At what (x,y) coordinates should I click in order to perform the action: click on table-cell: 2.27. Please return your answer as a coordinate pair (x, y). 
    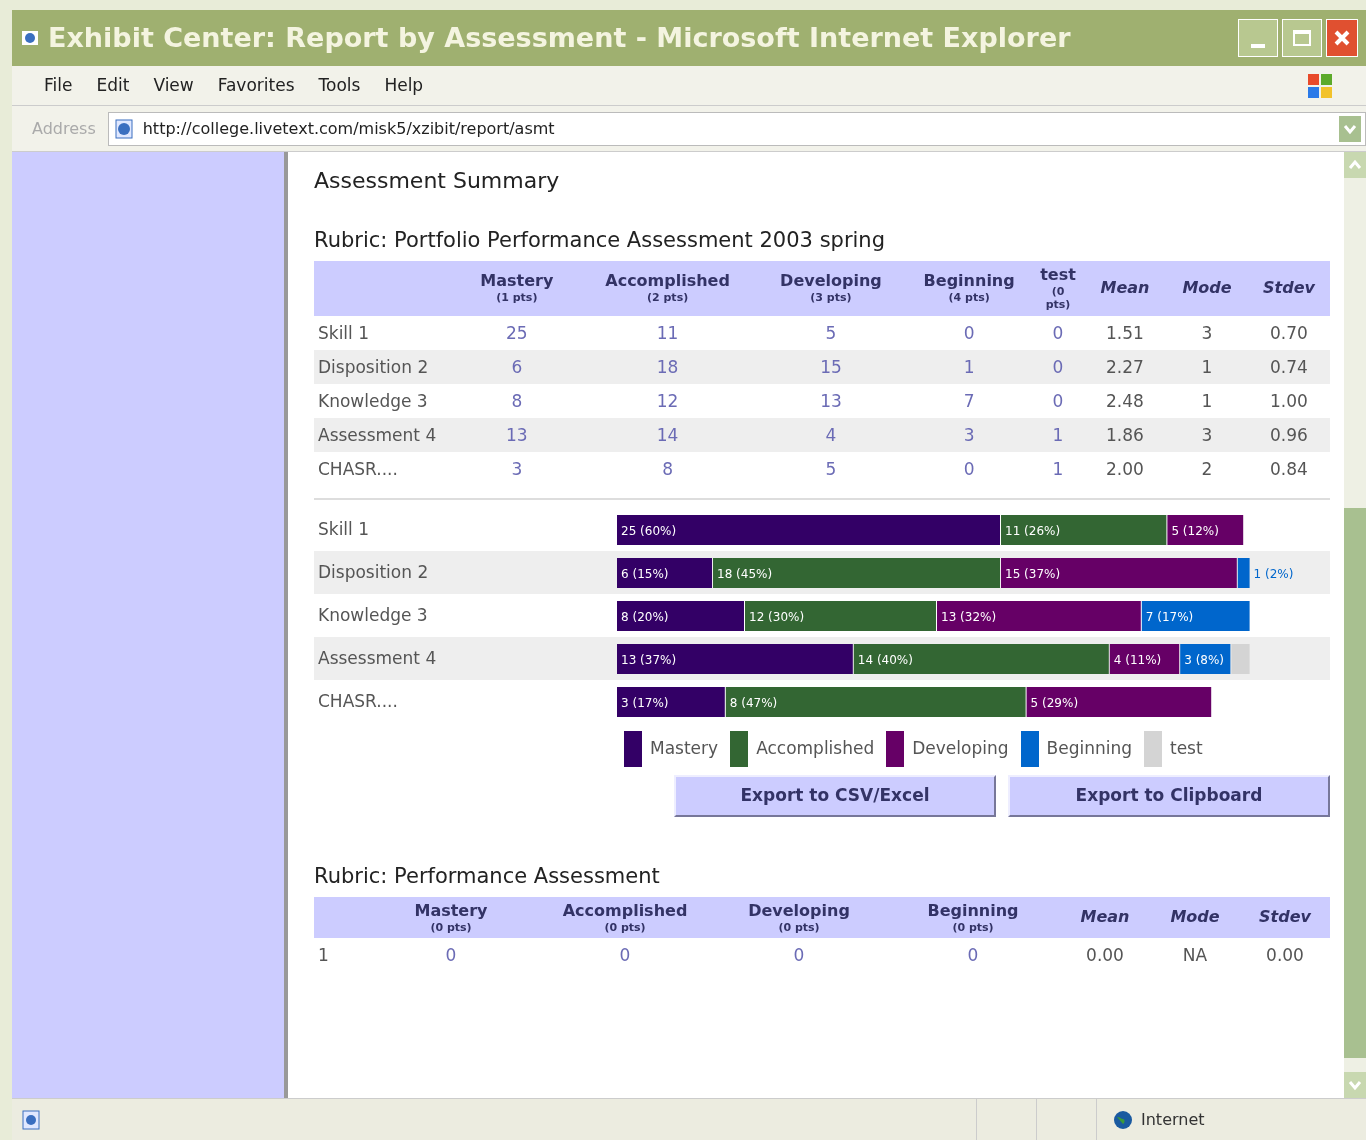
    Looking at the image, I should click on (1125, 367).